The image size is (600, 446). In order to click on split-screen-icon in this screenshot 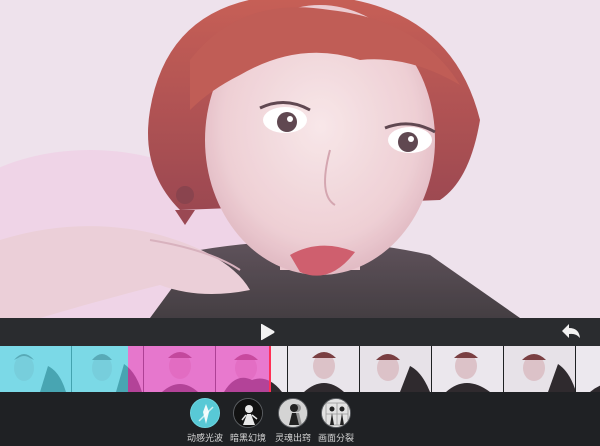, I will do `click(336, 413)`.